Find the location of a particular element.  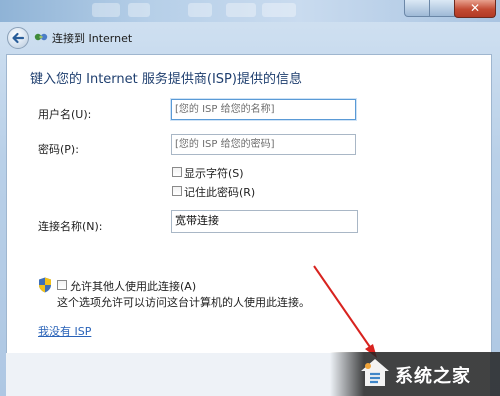

remember-password-label: 记住此密码(R) is located at coordinates (220, 192).